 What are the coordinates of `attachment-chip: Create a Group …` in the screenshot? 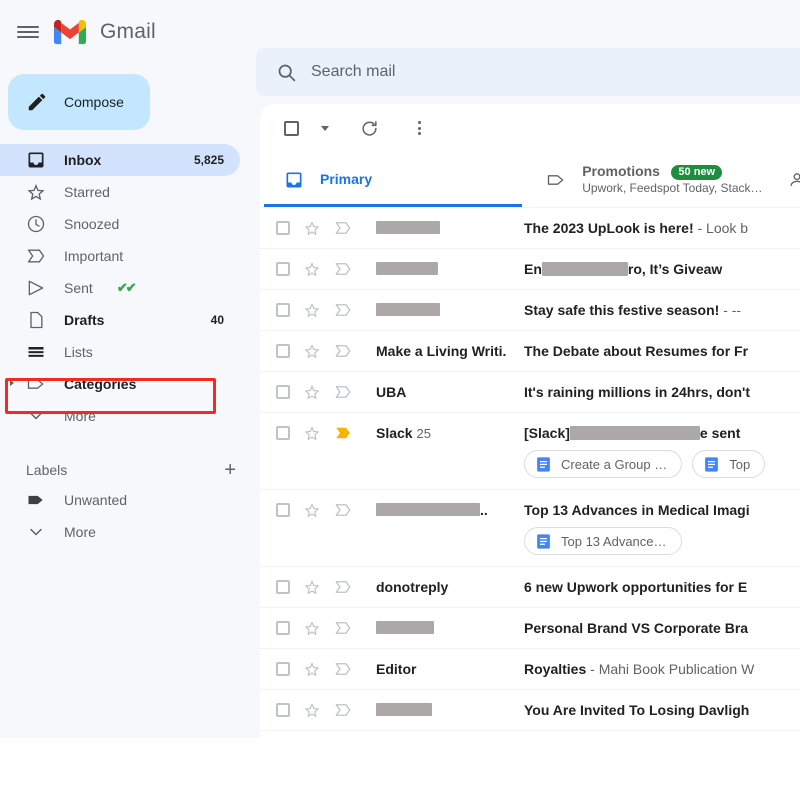 It's located at (603, 464).